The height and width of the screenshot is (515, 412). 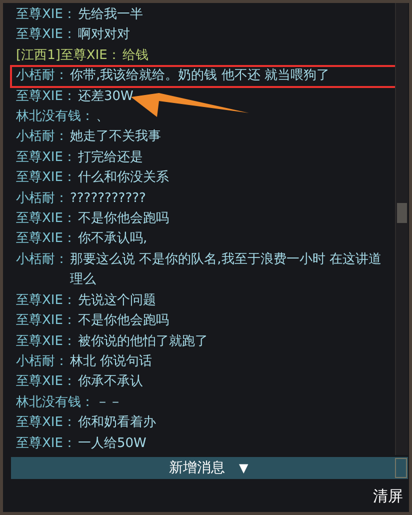 I want to click on message-text: ???????????, so click(x=108, y=199).